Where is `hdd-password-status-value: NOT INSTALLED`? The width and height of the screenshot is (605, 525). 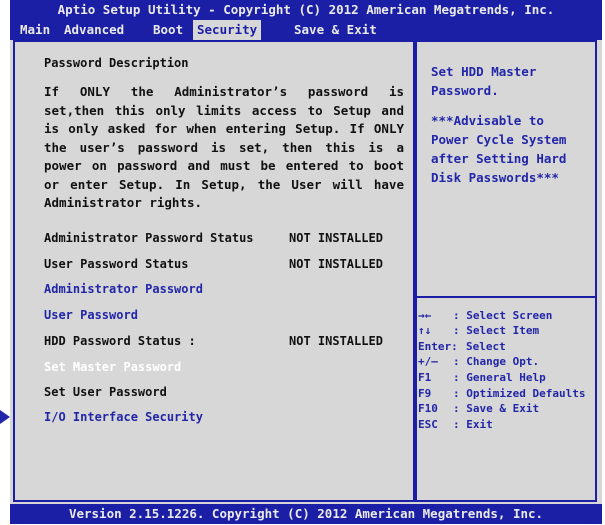 hdd-password-status-value: NOT INSTALLED is located at coordinates (336, 341).